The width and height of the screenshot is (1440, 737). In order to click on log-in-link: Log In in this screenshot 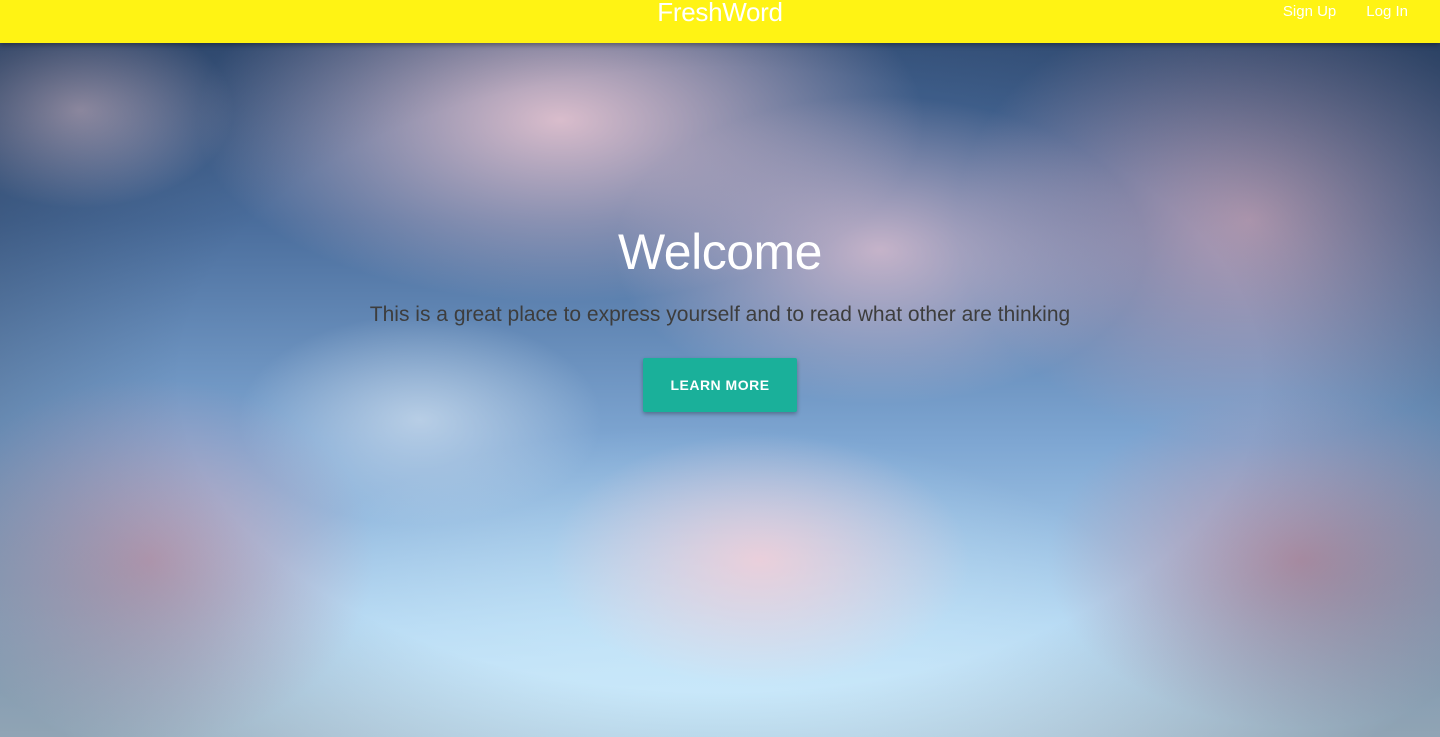, I will do `click(1387, 12)`.